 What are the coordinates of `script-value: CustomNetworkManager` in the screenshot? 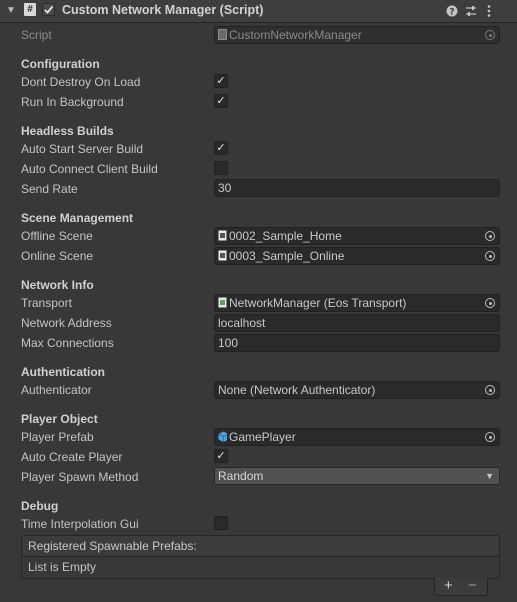 It's located at (295, 35).